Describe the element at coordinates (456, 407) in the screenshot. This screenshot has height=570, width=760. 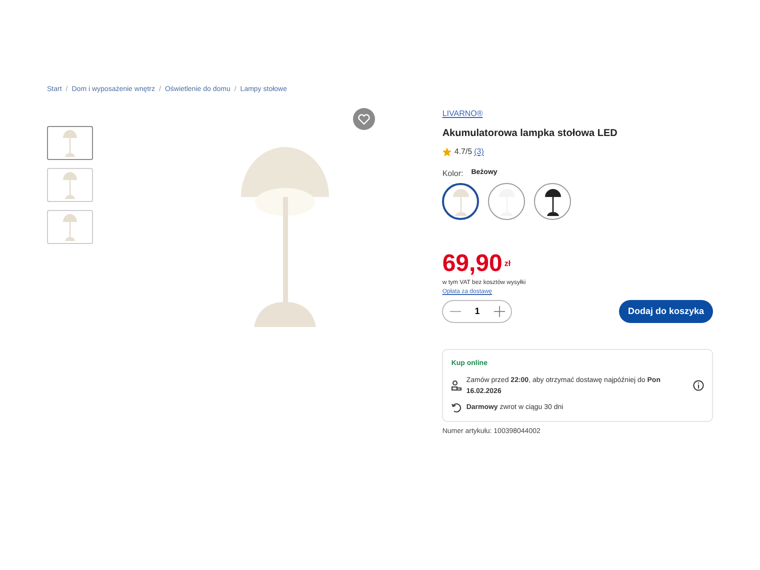
I see `return-icon` at that location.